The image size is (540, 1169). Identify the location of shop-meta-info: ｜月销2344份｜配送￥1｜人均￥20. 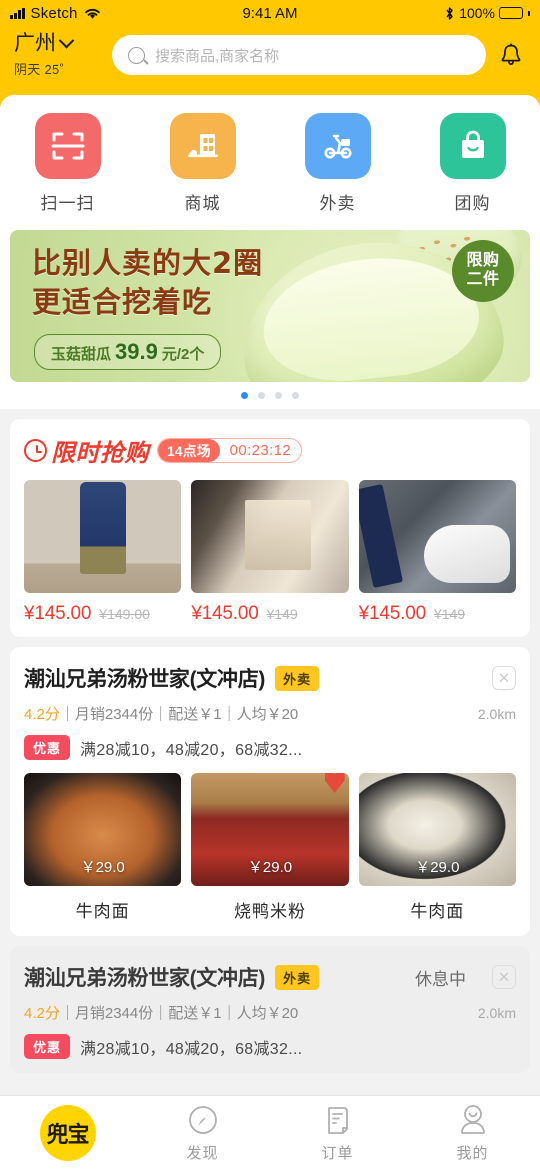
(179, 1013).